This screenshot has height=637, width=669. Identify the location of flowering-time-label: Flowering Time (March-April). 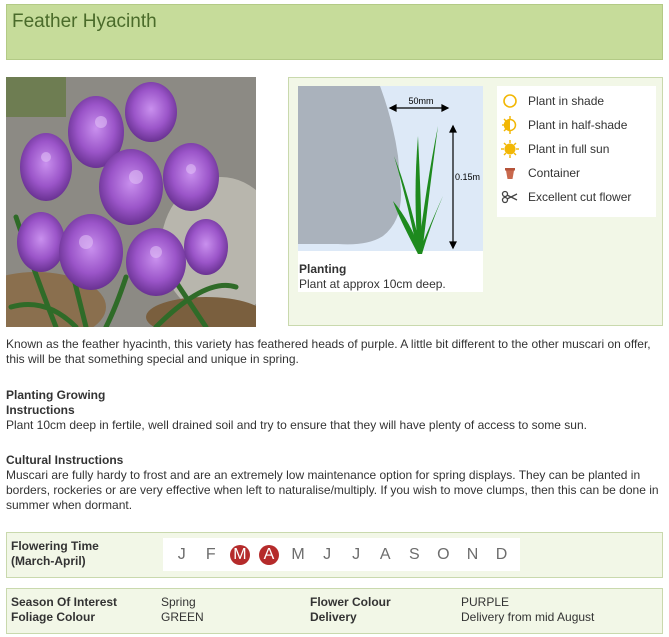
(55, 554).